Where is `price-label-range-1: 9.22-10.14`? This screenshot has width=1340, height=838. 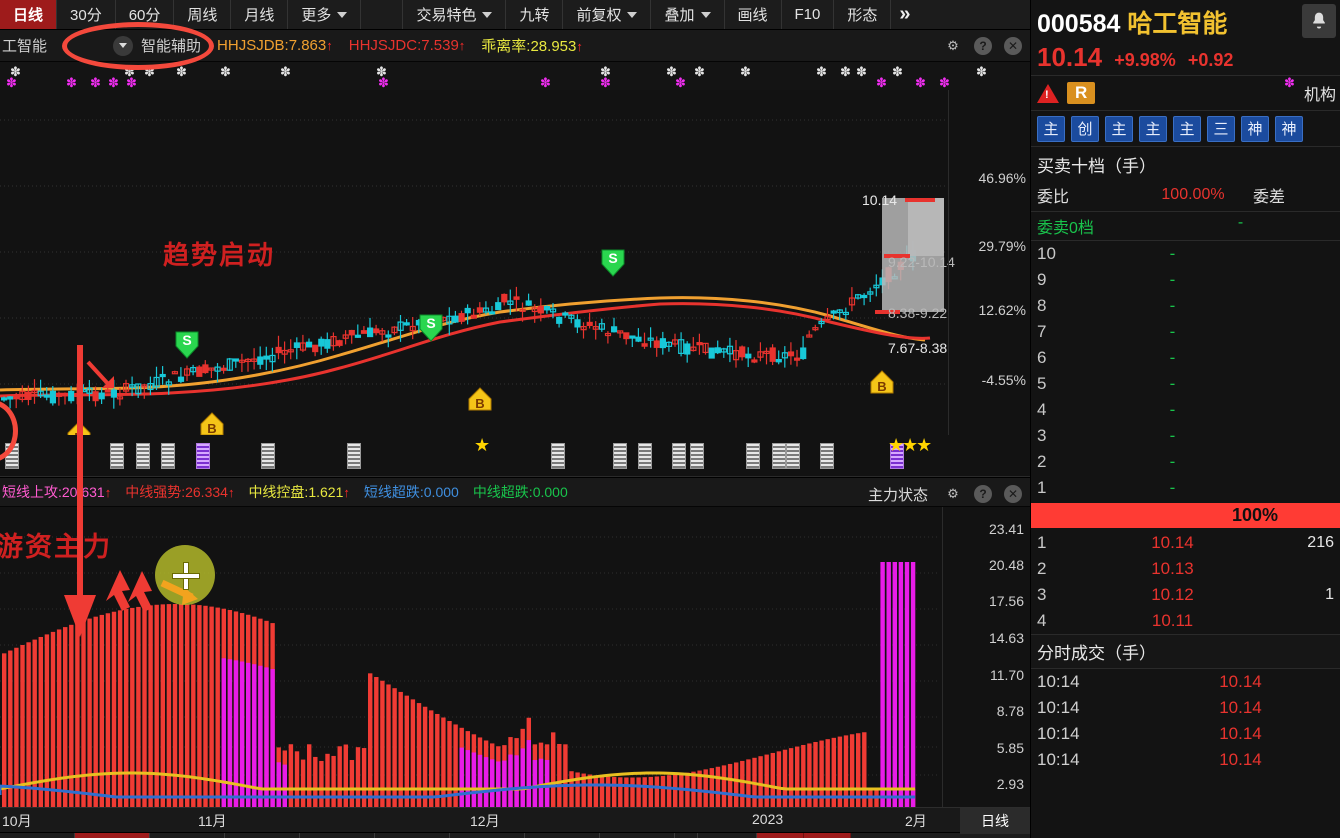
price-label-range-1: 9.22-10.14 is located at coordinates (921, 262).